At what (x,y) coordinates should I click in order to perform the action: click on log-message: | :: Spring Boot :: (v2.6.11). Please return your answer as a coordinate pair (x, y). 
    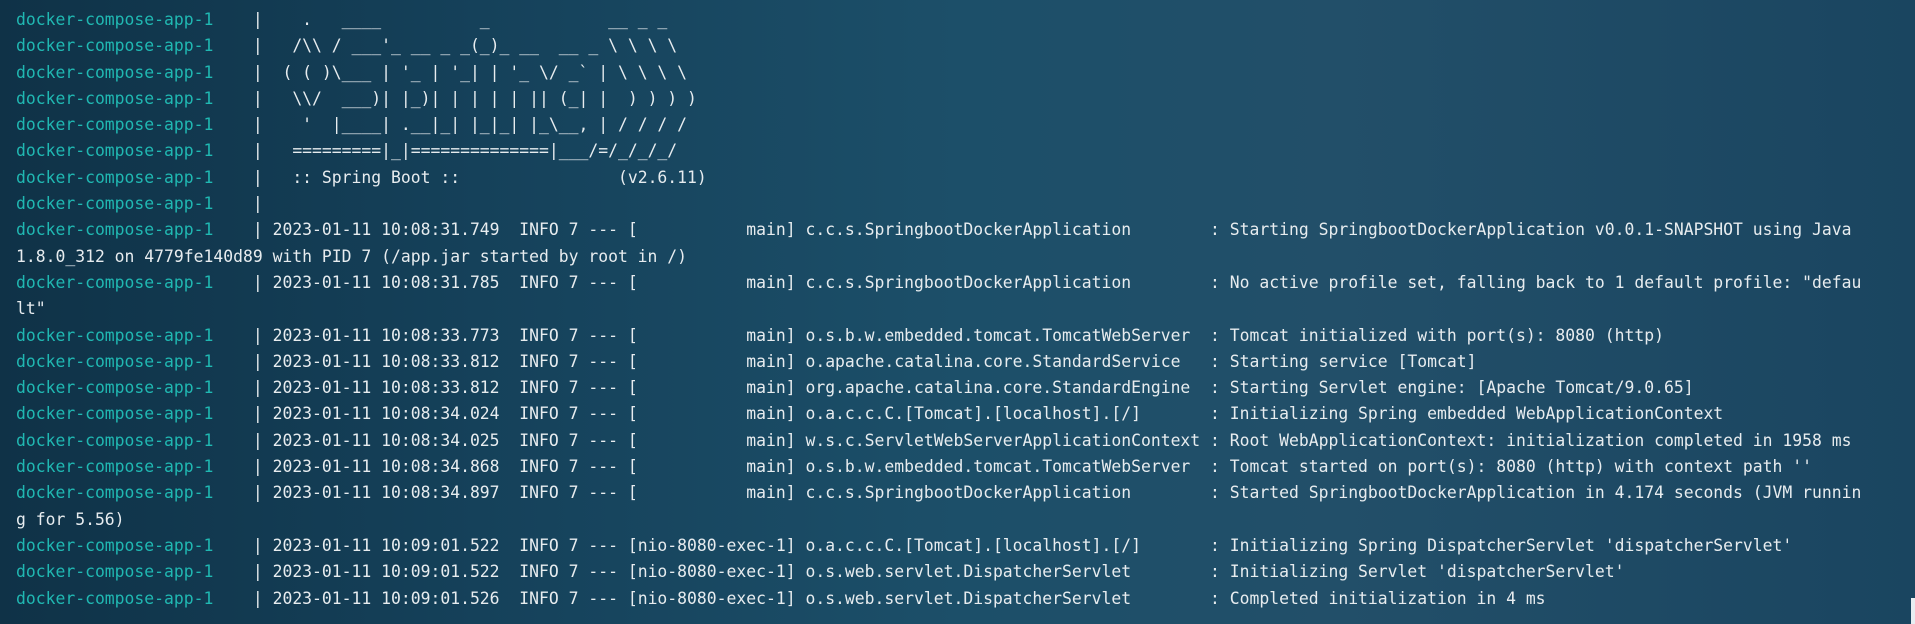
    Looking at the image, I should click on (479, 177).